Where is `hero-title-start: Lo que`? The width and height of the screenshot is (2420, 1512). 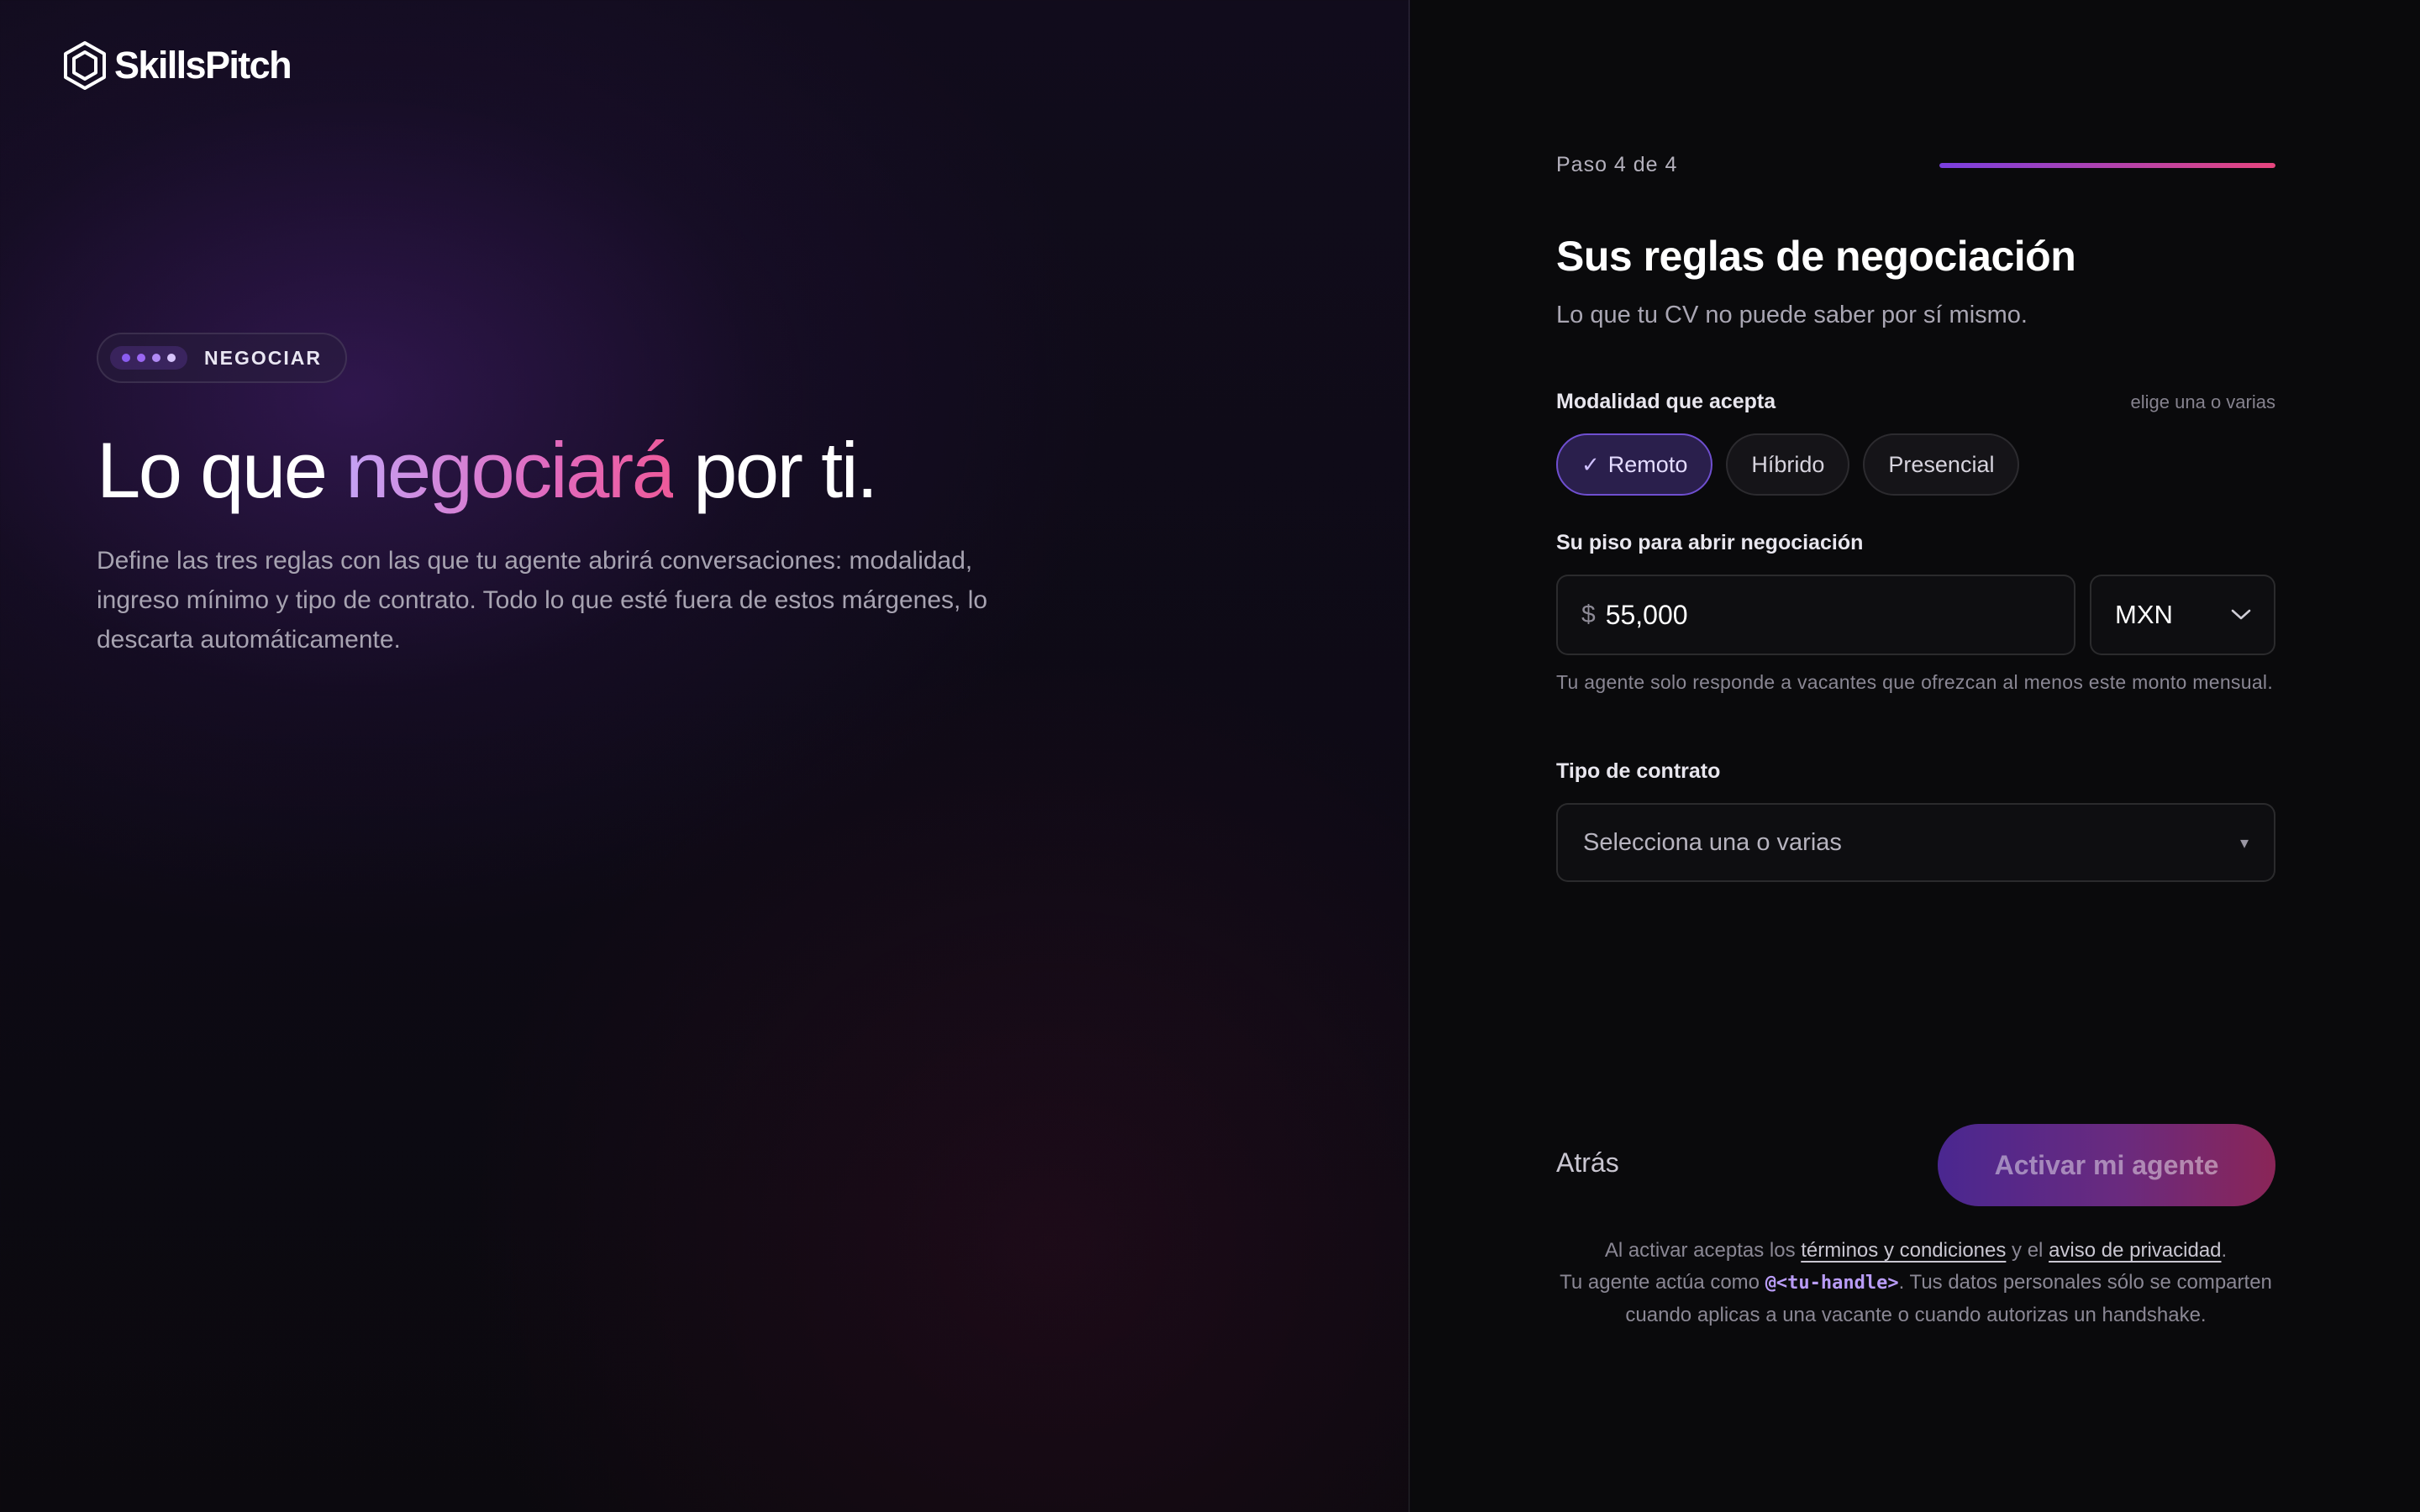
hero-title-start: Lo que is located at coordinates (221, 470).